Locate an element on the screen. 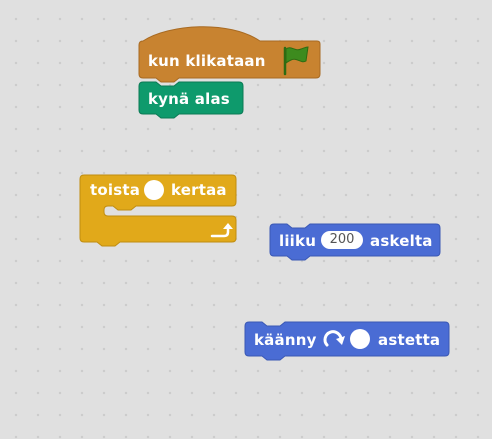 Image resolution: width=492 pixels, height=439 pixels. repeat-count-input is located at coordinates (154, 190).